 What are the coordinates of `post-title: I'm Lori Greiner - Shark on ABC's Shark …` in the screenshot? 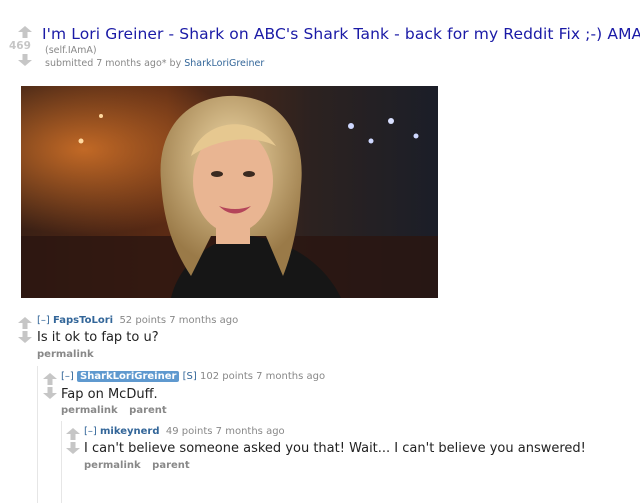 It's located at (341, 34).